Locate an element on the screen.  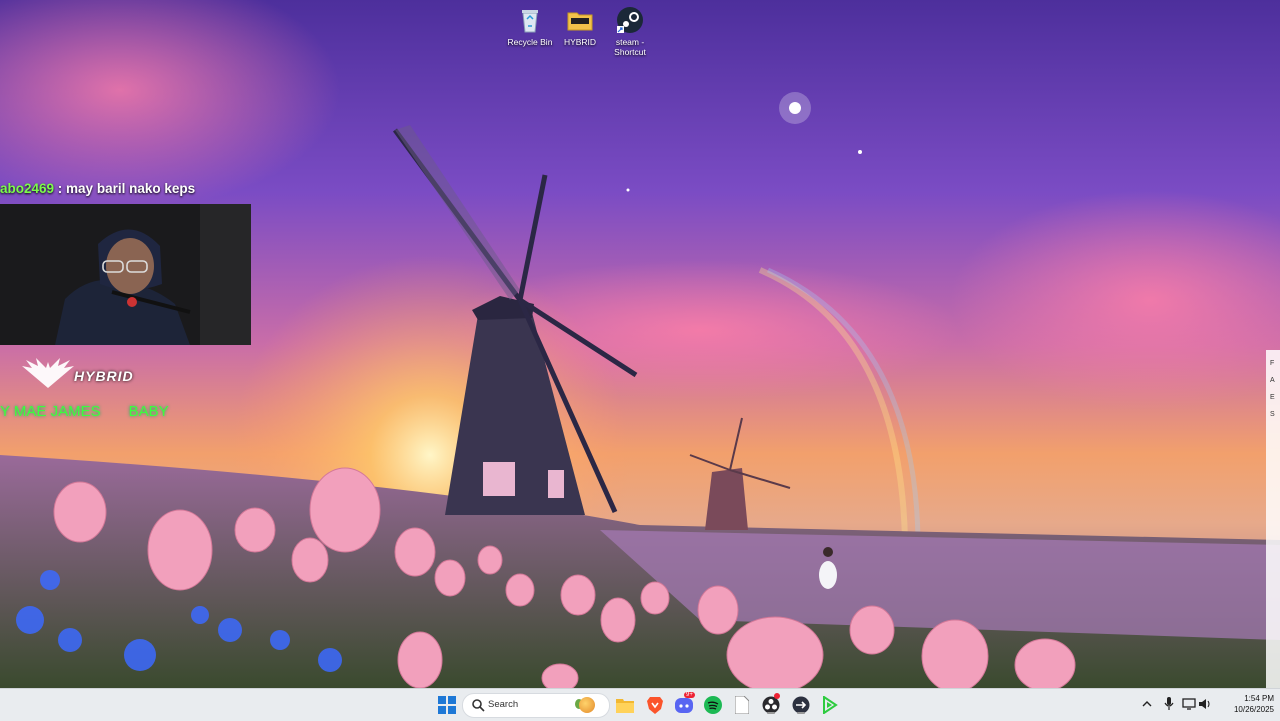
webcam-feed is located at coordinates (125, 274).